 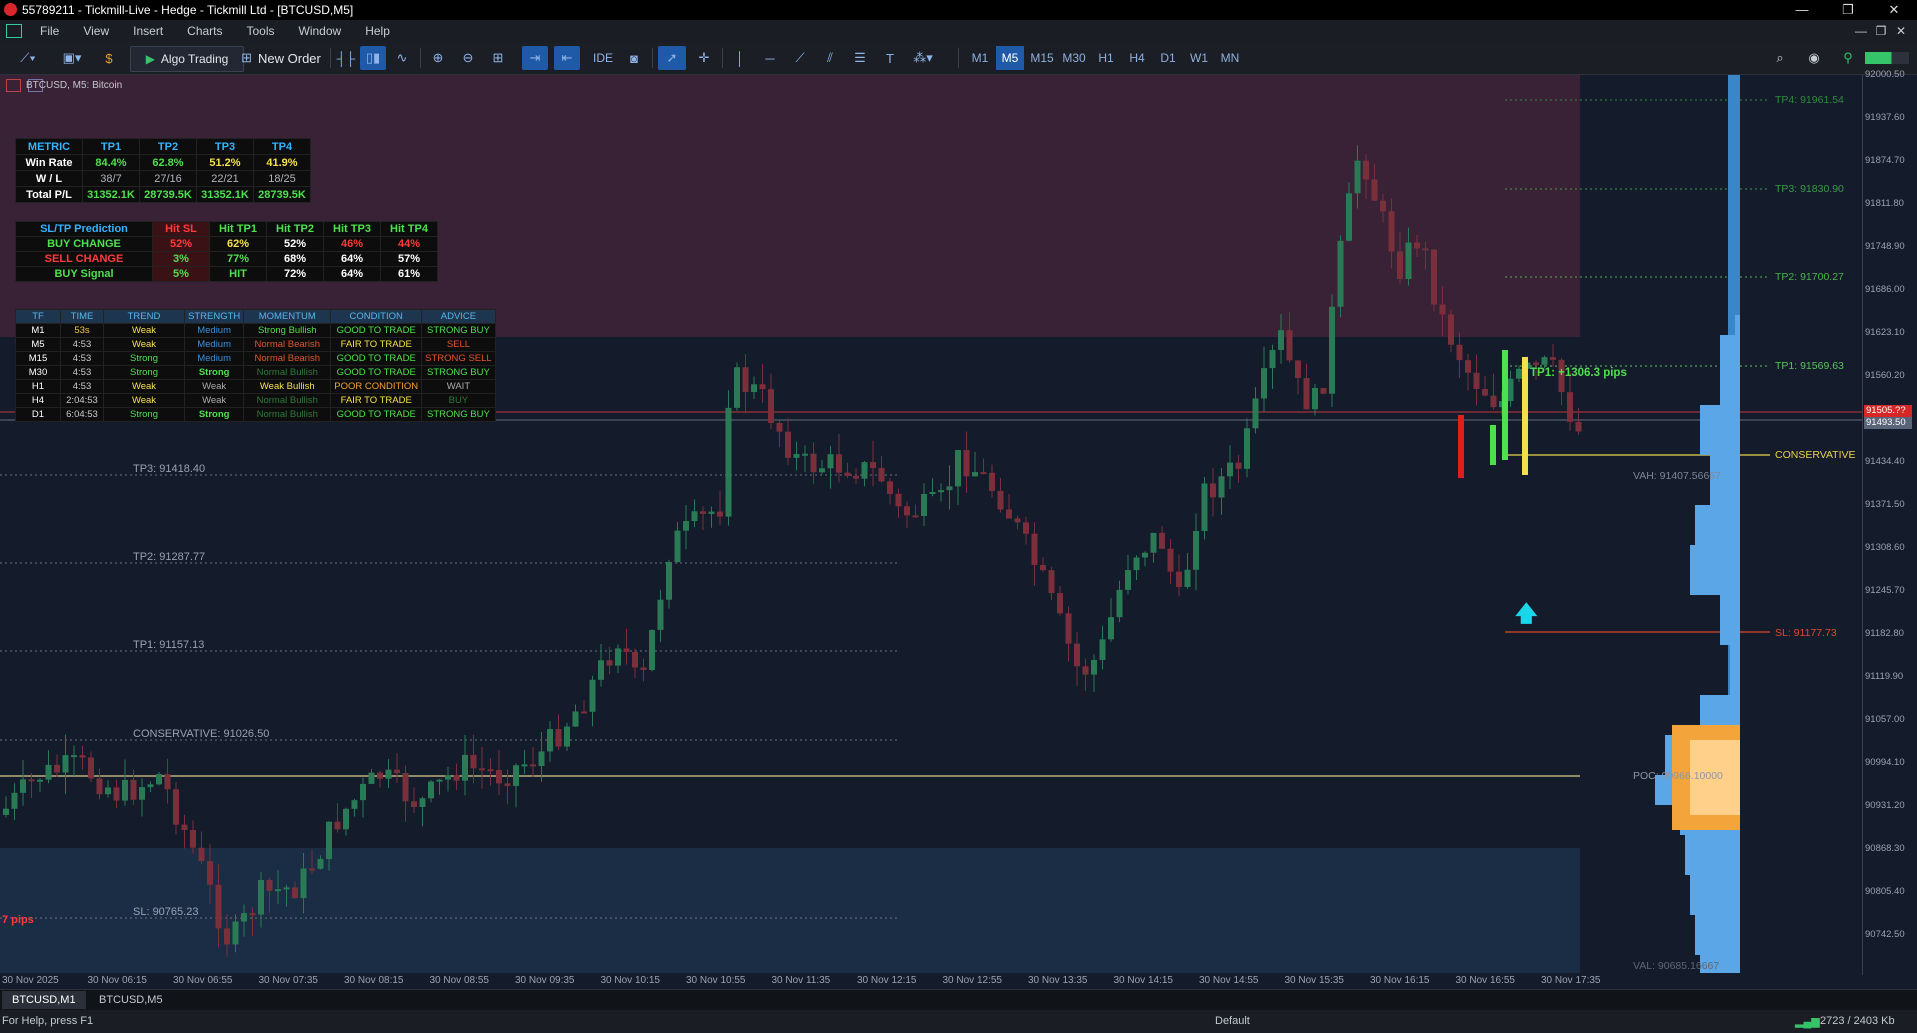 I want to click on menu-view: View, so click(x=96, y=31).